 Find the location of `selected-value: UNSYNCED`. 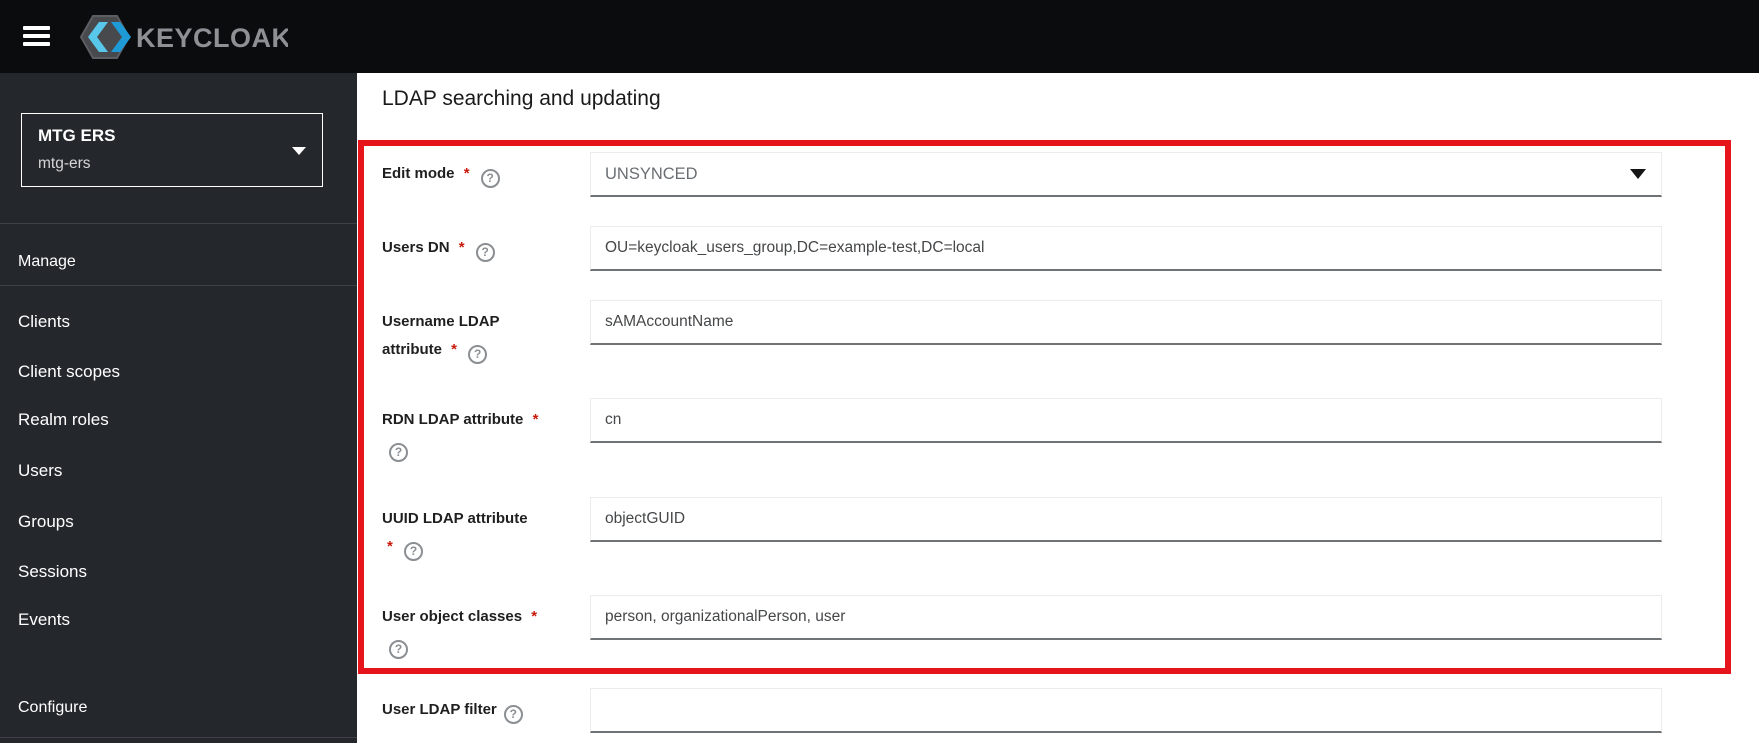

selected-value: UNSYNCED is located at coordinates (651, 173).